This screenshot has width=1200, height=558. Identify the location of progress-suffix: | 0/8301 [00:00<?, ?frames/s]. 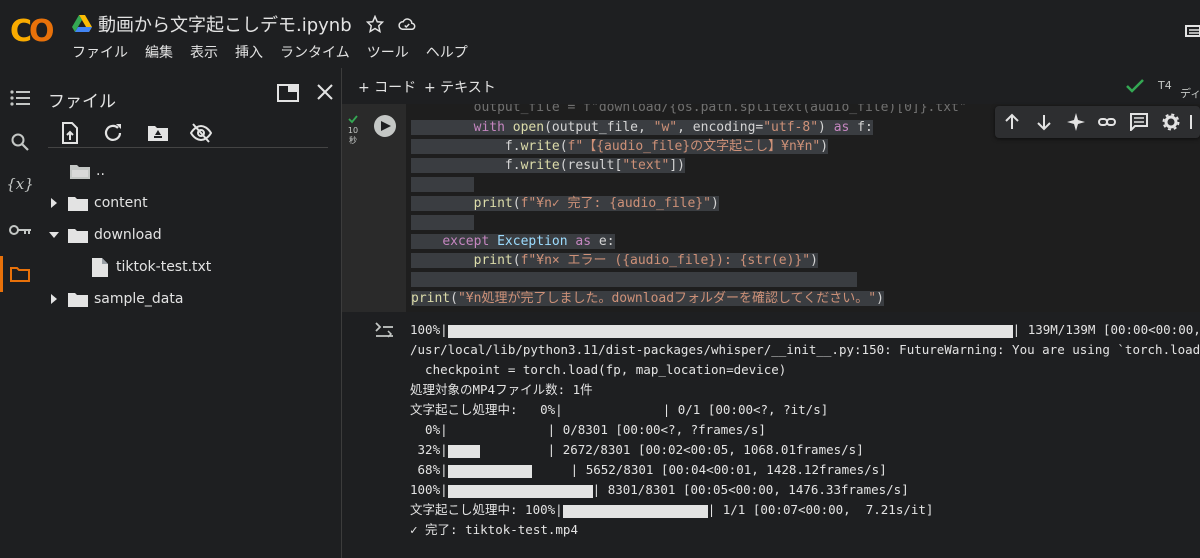
(656, 429).